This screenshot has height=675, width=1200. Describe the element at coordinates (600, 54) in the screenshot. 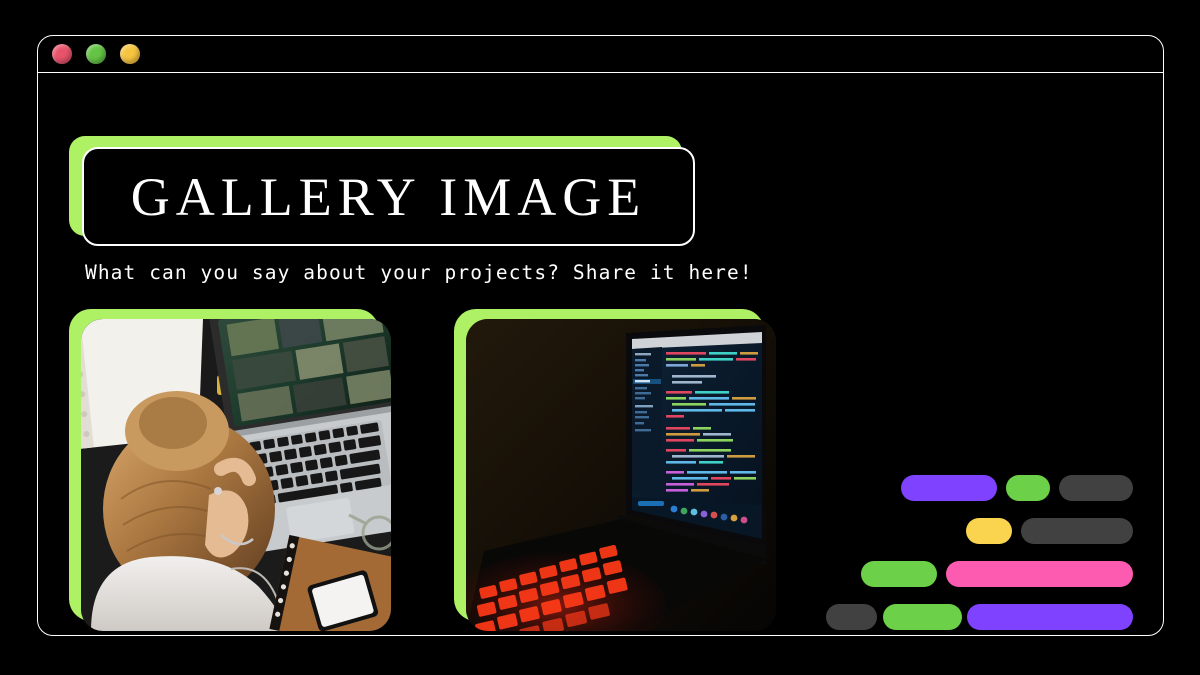

I see `window-titlebar` at that location.